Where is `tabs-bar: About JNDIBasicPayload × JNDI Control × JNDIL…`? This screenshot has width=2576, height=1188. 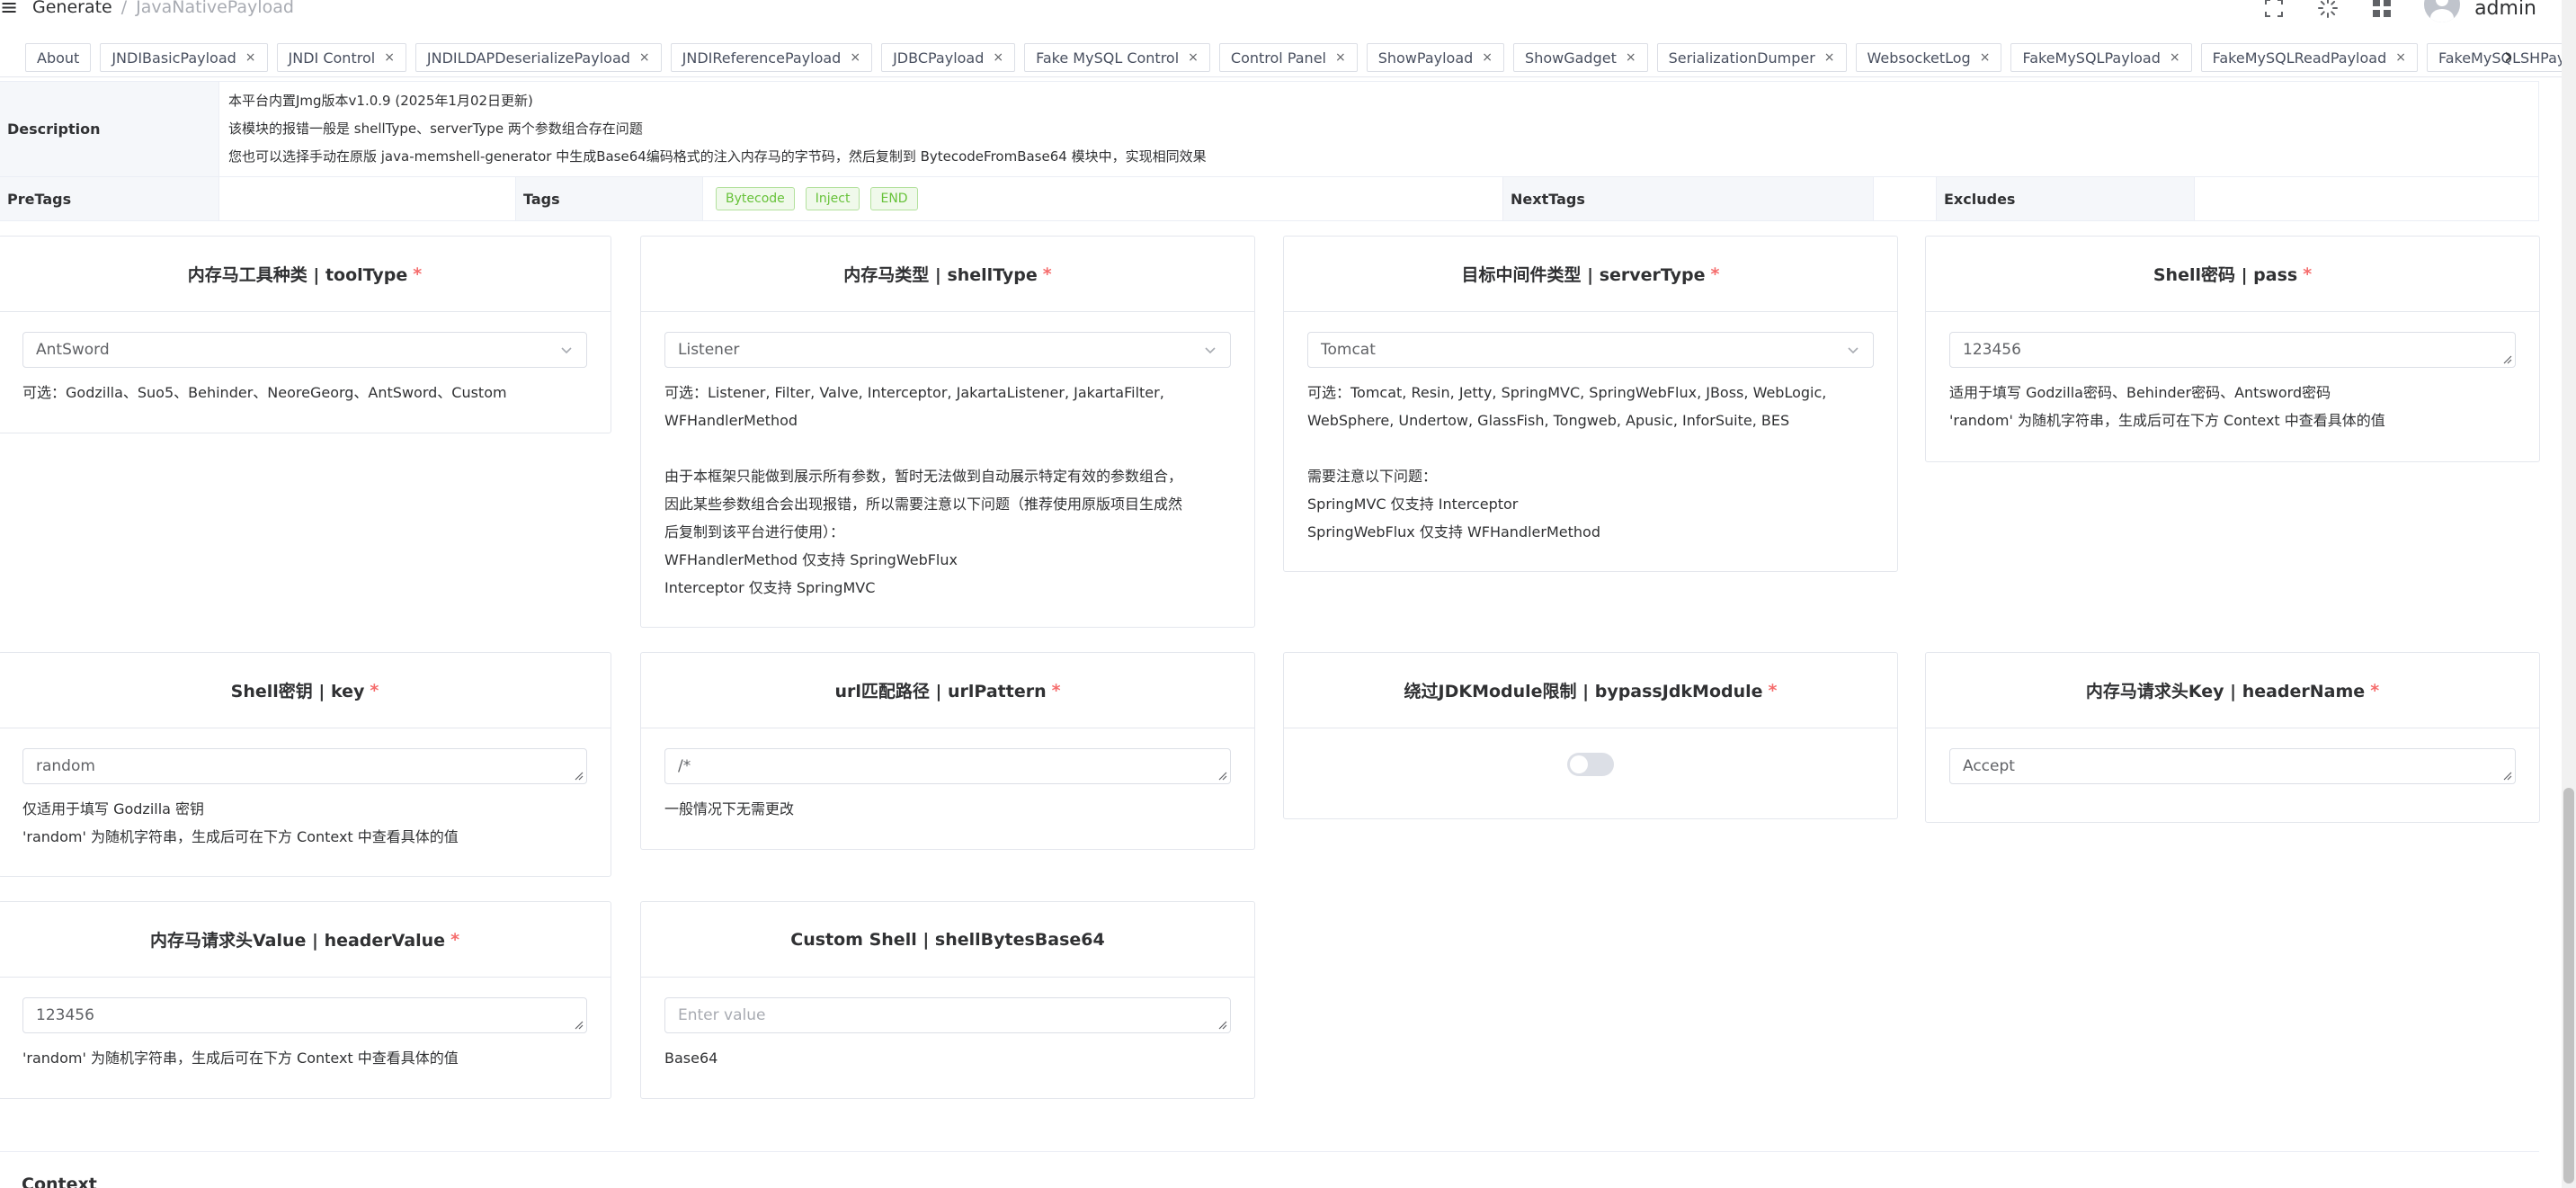
tabs-bar: About JNDIBasicPayload × JNDI Control × JNDIL… is located at coordinates (1288, 58).